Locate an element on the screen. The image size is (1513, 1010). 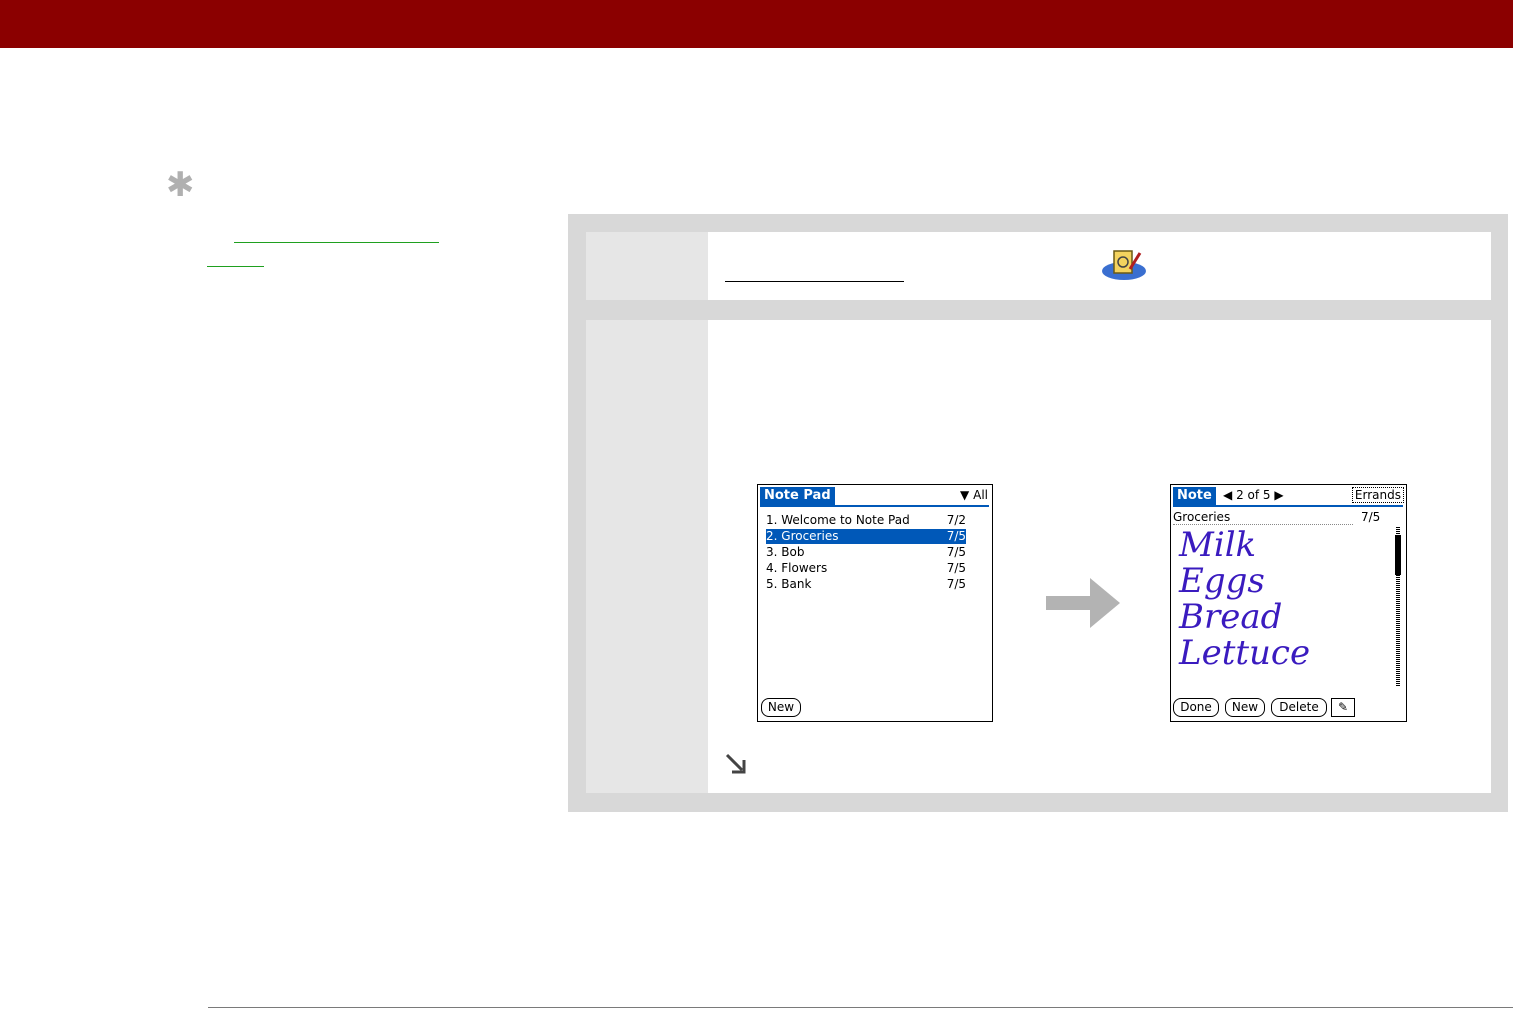
header-bar is located at coordinates (756, 24).